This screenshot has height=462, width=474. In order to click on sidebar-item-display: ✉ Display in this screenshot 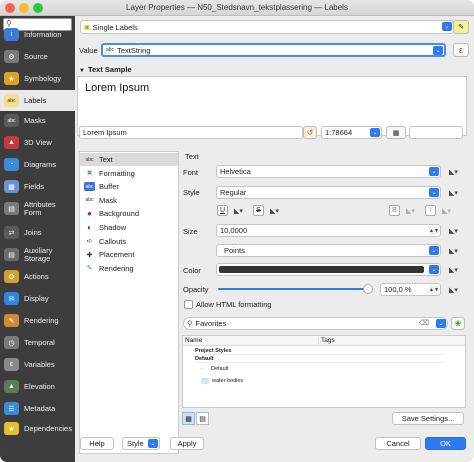, I will do `click(37, 298)`.